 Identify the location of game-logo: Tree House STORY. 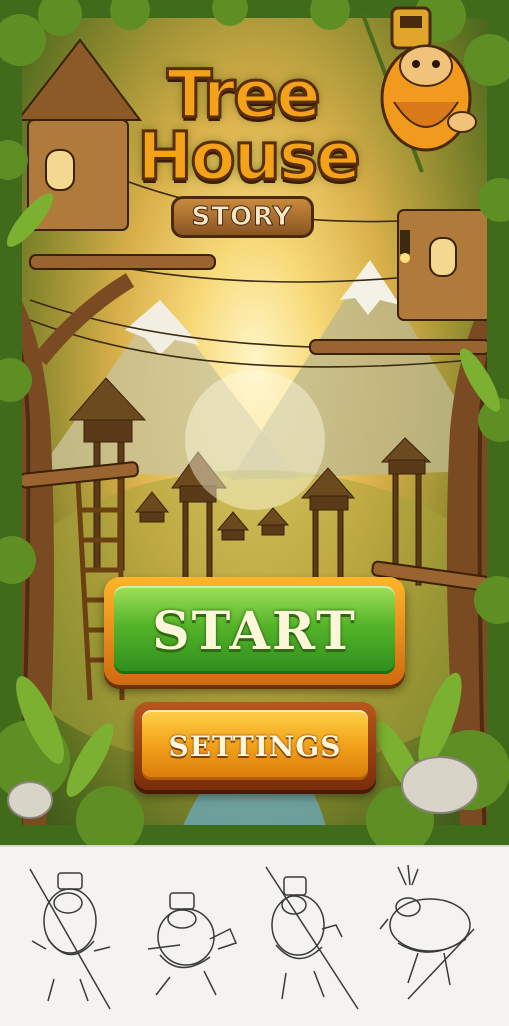
(260, 156).